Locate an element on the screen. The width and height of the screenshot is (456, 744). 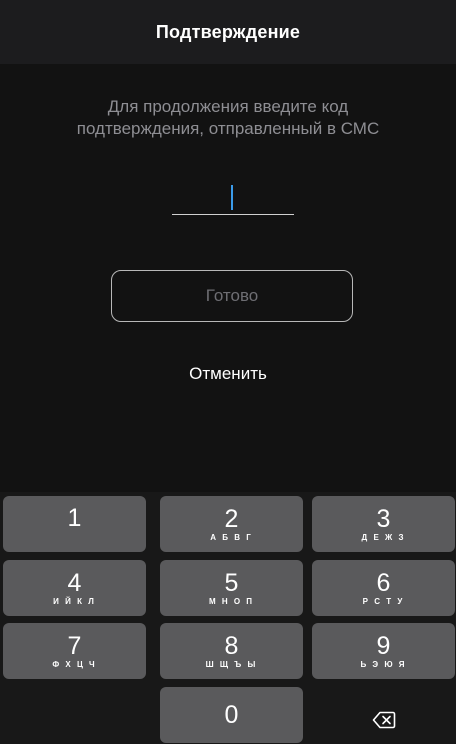
text-cursor is located at coordinates (232, 197).